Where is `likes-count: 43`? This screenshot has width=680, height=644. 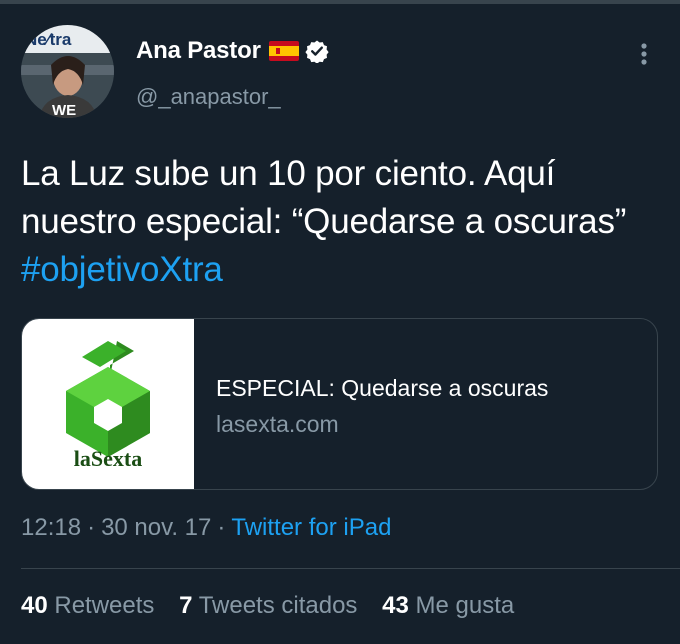 likes-count: 43 is located at coordinates (395, 605).